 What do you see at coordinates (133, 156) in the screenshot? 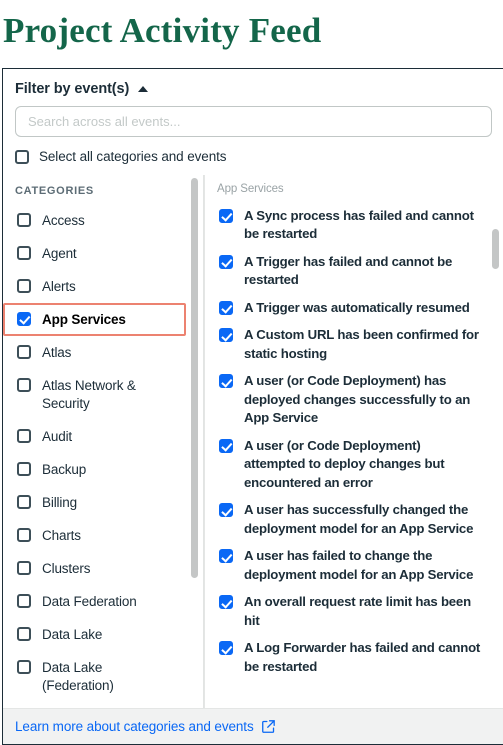
I see `select-all-label: Select all categories and events` at bounding box center [133, 156].